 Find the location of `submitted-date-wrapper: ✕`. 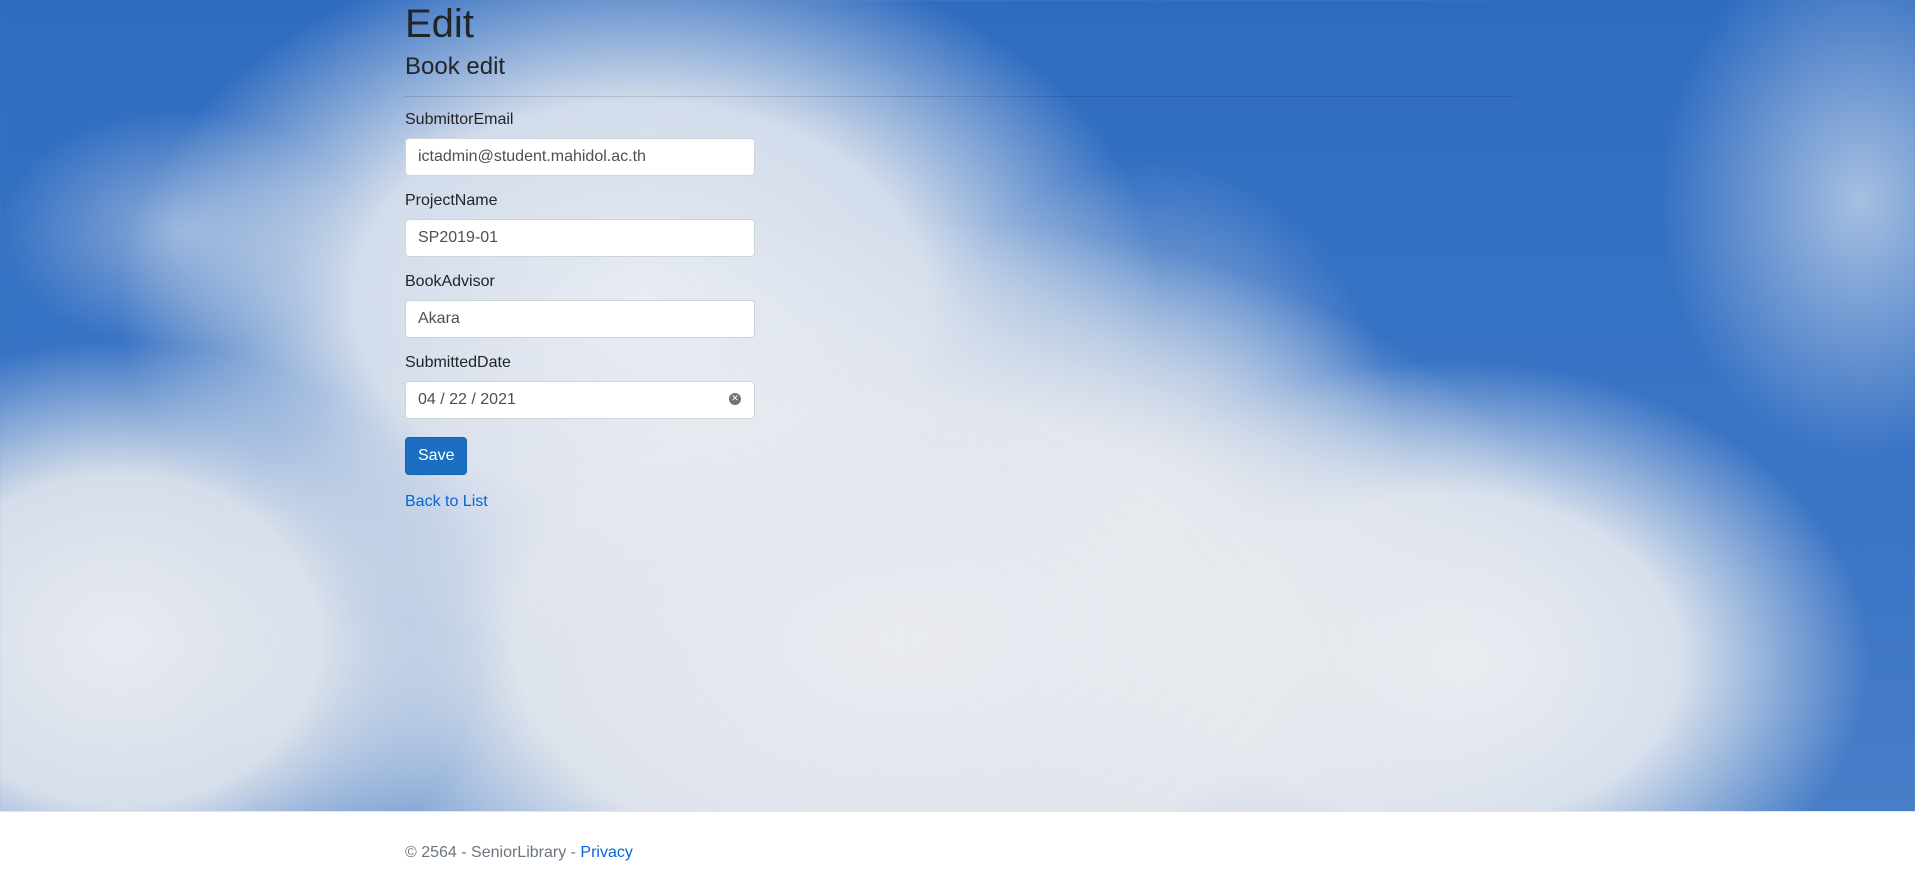

submitted-date-wrapper: ✕ is located at coordinates (580, 400).